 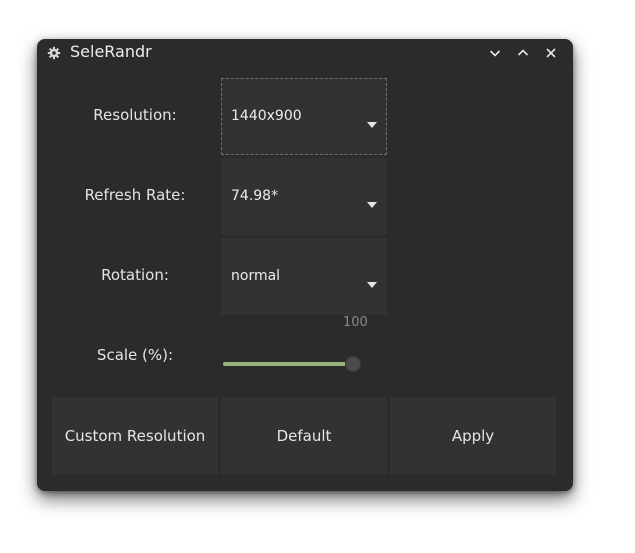 I want to click on resolution-label: Resolution:, so click(x=135, y=115).